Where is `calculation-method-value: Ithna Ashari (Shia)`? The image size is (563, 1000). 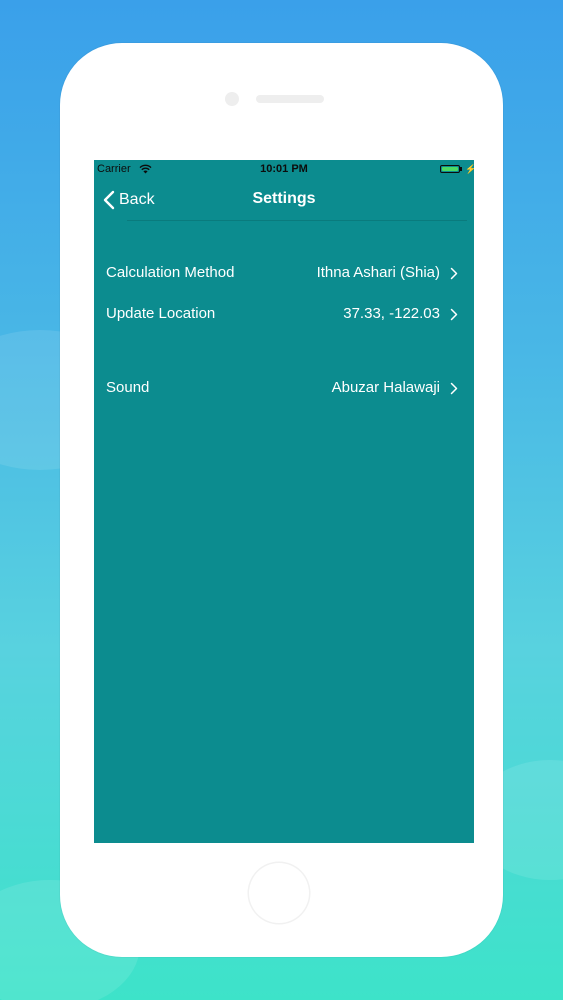 calculation-method-value: Ithna Ashari (Shia) is located at coordinates (378, 272).